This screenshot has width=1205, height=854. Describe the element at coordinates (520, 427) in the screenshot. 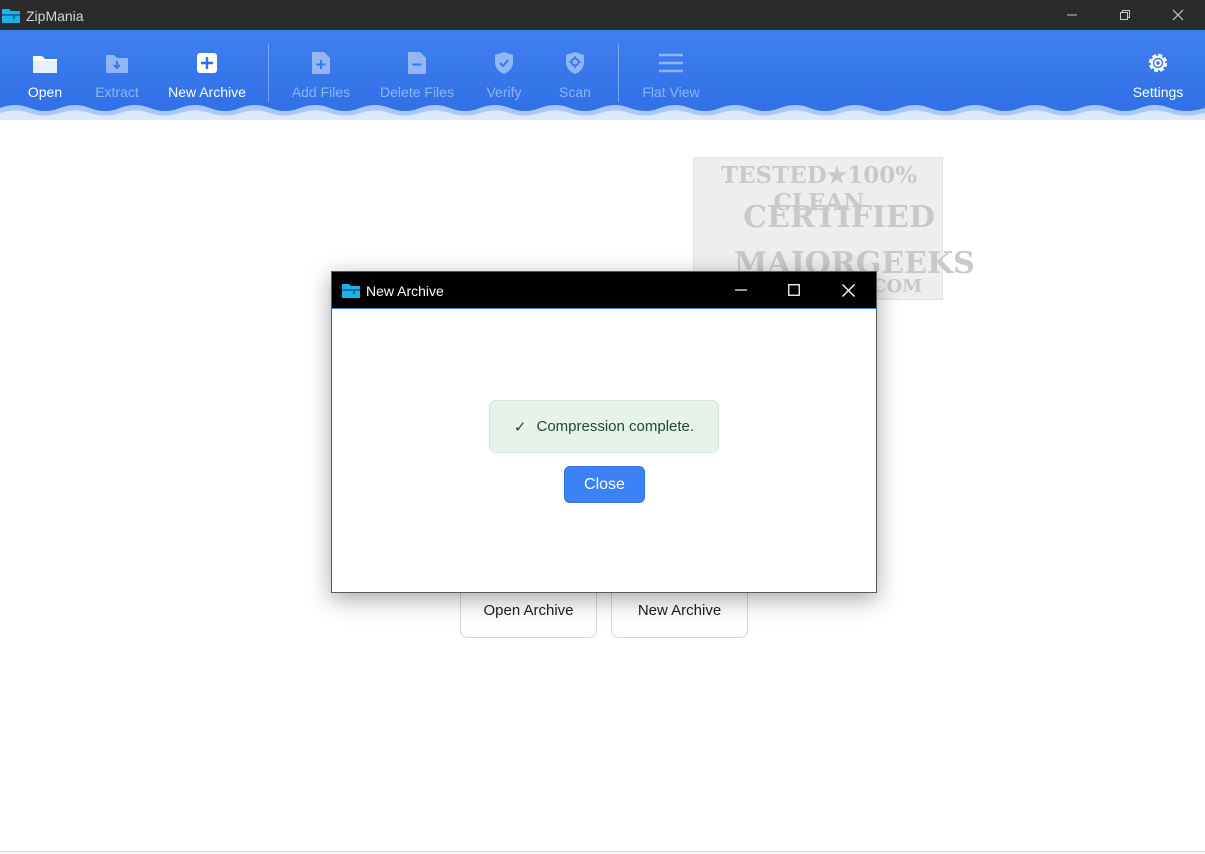

I see `checkmark-icon: ✓` at that location.